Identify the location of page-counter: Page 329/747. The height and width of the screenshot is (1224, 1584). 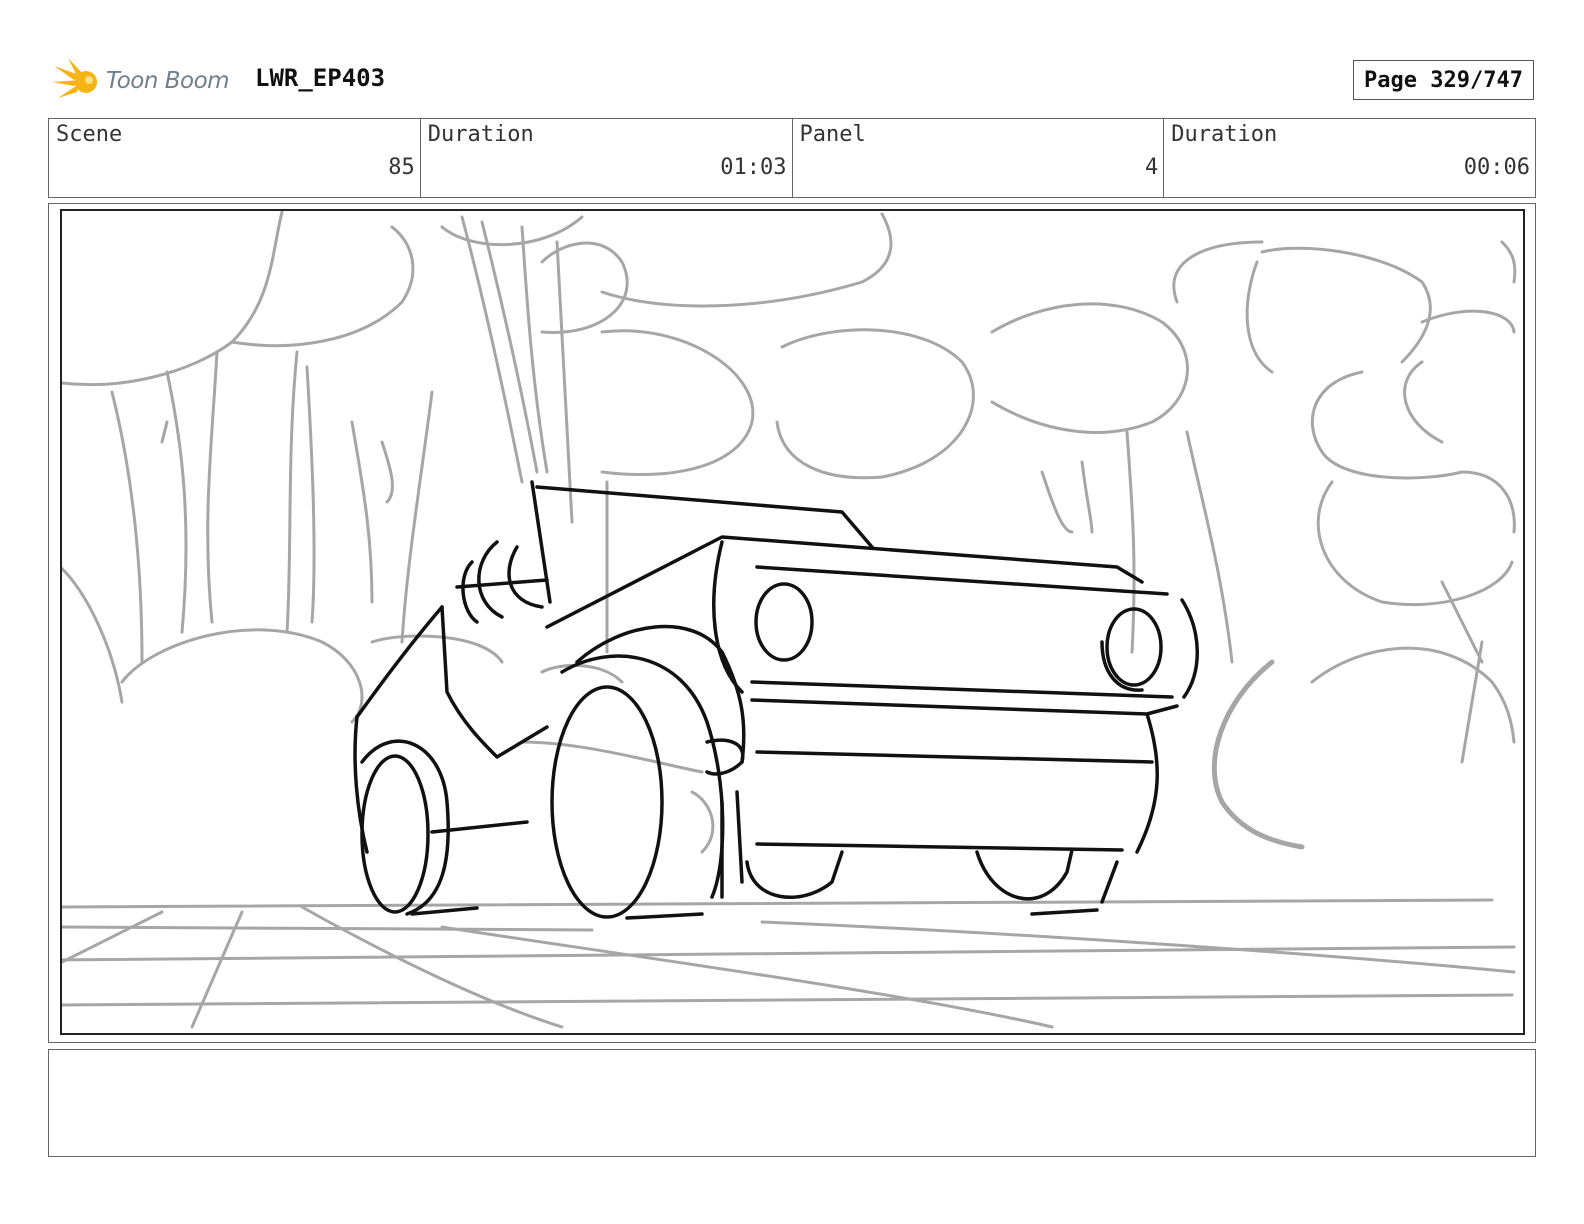
(1443, 80).